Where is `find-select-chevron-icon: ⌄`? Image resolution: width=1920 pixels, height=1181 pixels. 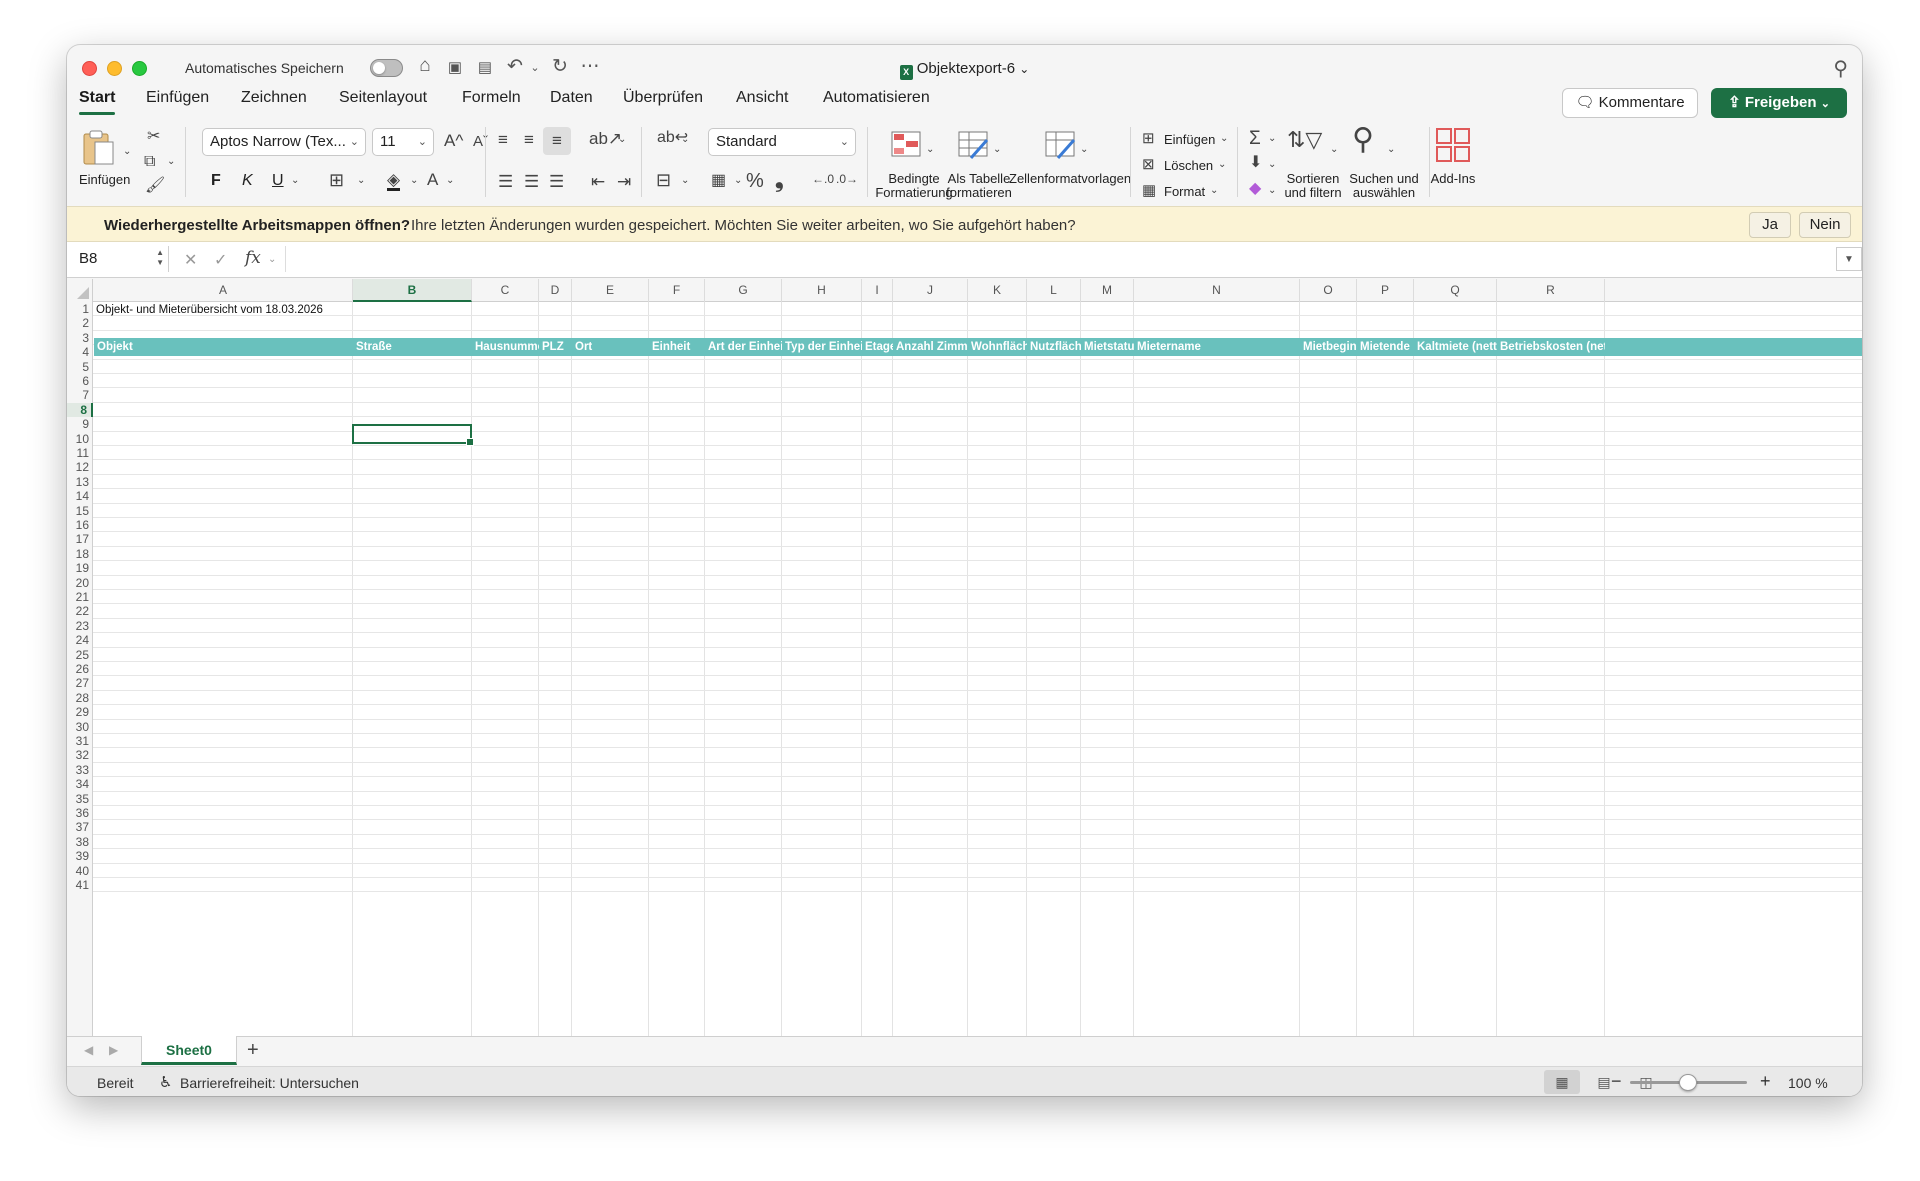 find-select-chevron-icon: ⌄ is located at coordinates (1391, 150).